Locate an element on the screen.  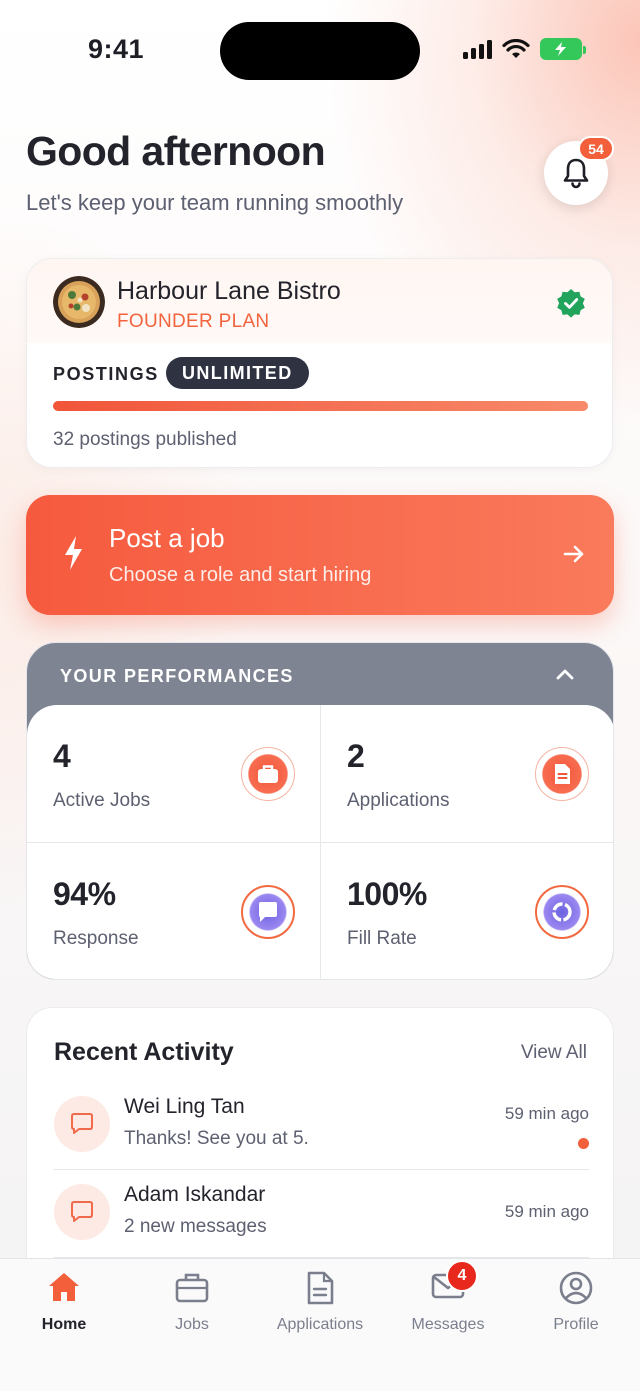
verified-badge-icon is located at coordinates (571, 303).